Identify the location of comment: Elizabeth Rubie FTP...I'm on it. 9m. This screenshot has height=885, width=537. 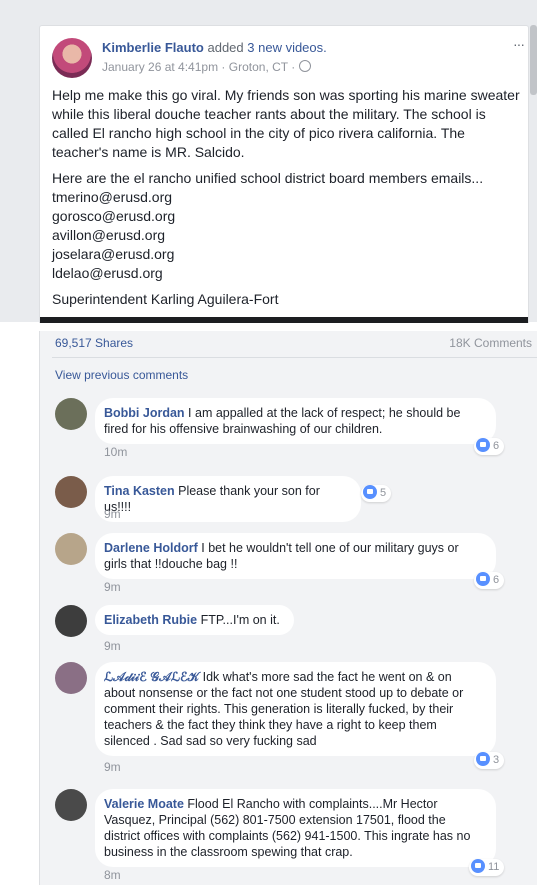
(287, 629).